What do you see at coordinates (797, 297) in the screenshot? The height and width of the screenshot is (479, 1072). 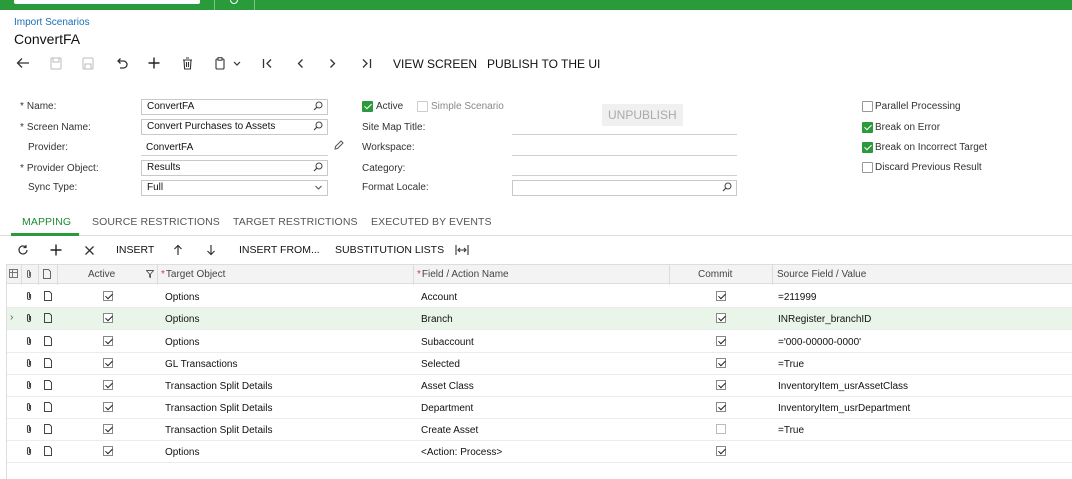 I see `source-value-cell: =211999` at bounding box center [797, 297].